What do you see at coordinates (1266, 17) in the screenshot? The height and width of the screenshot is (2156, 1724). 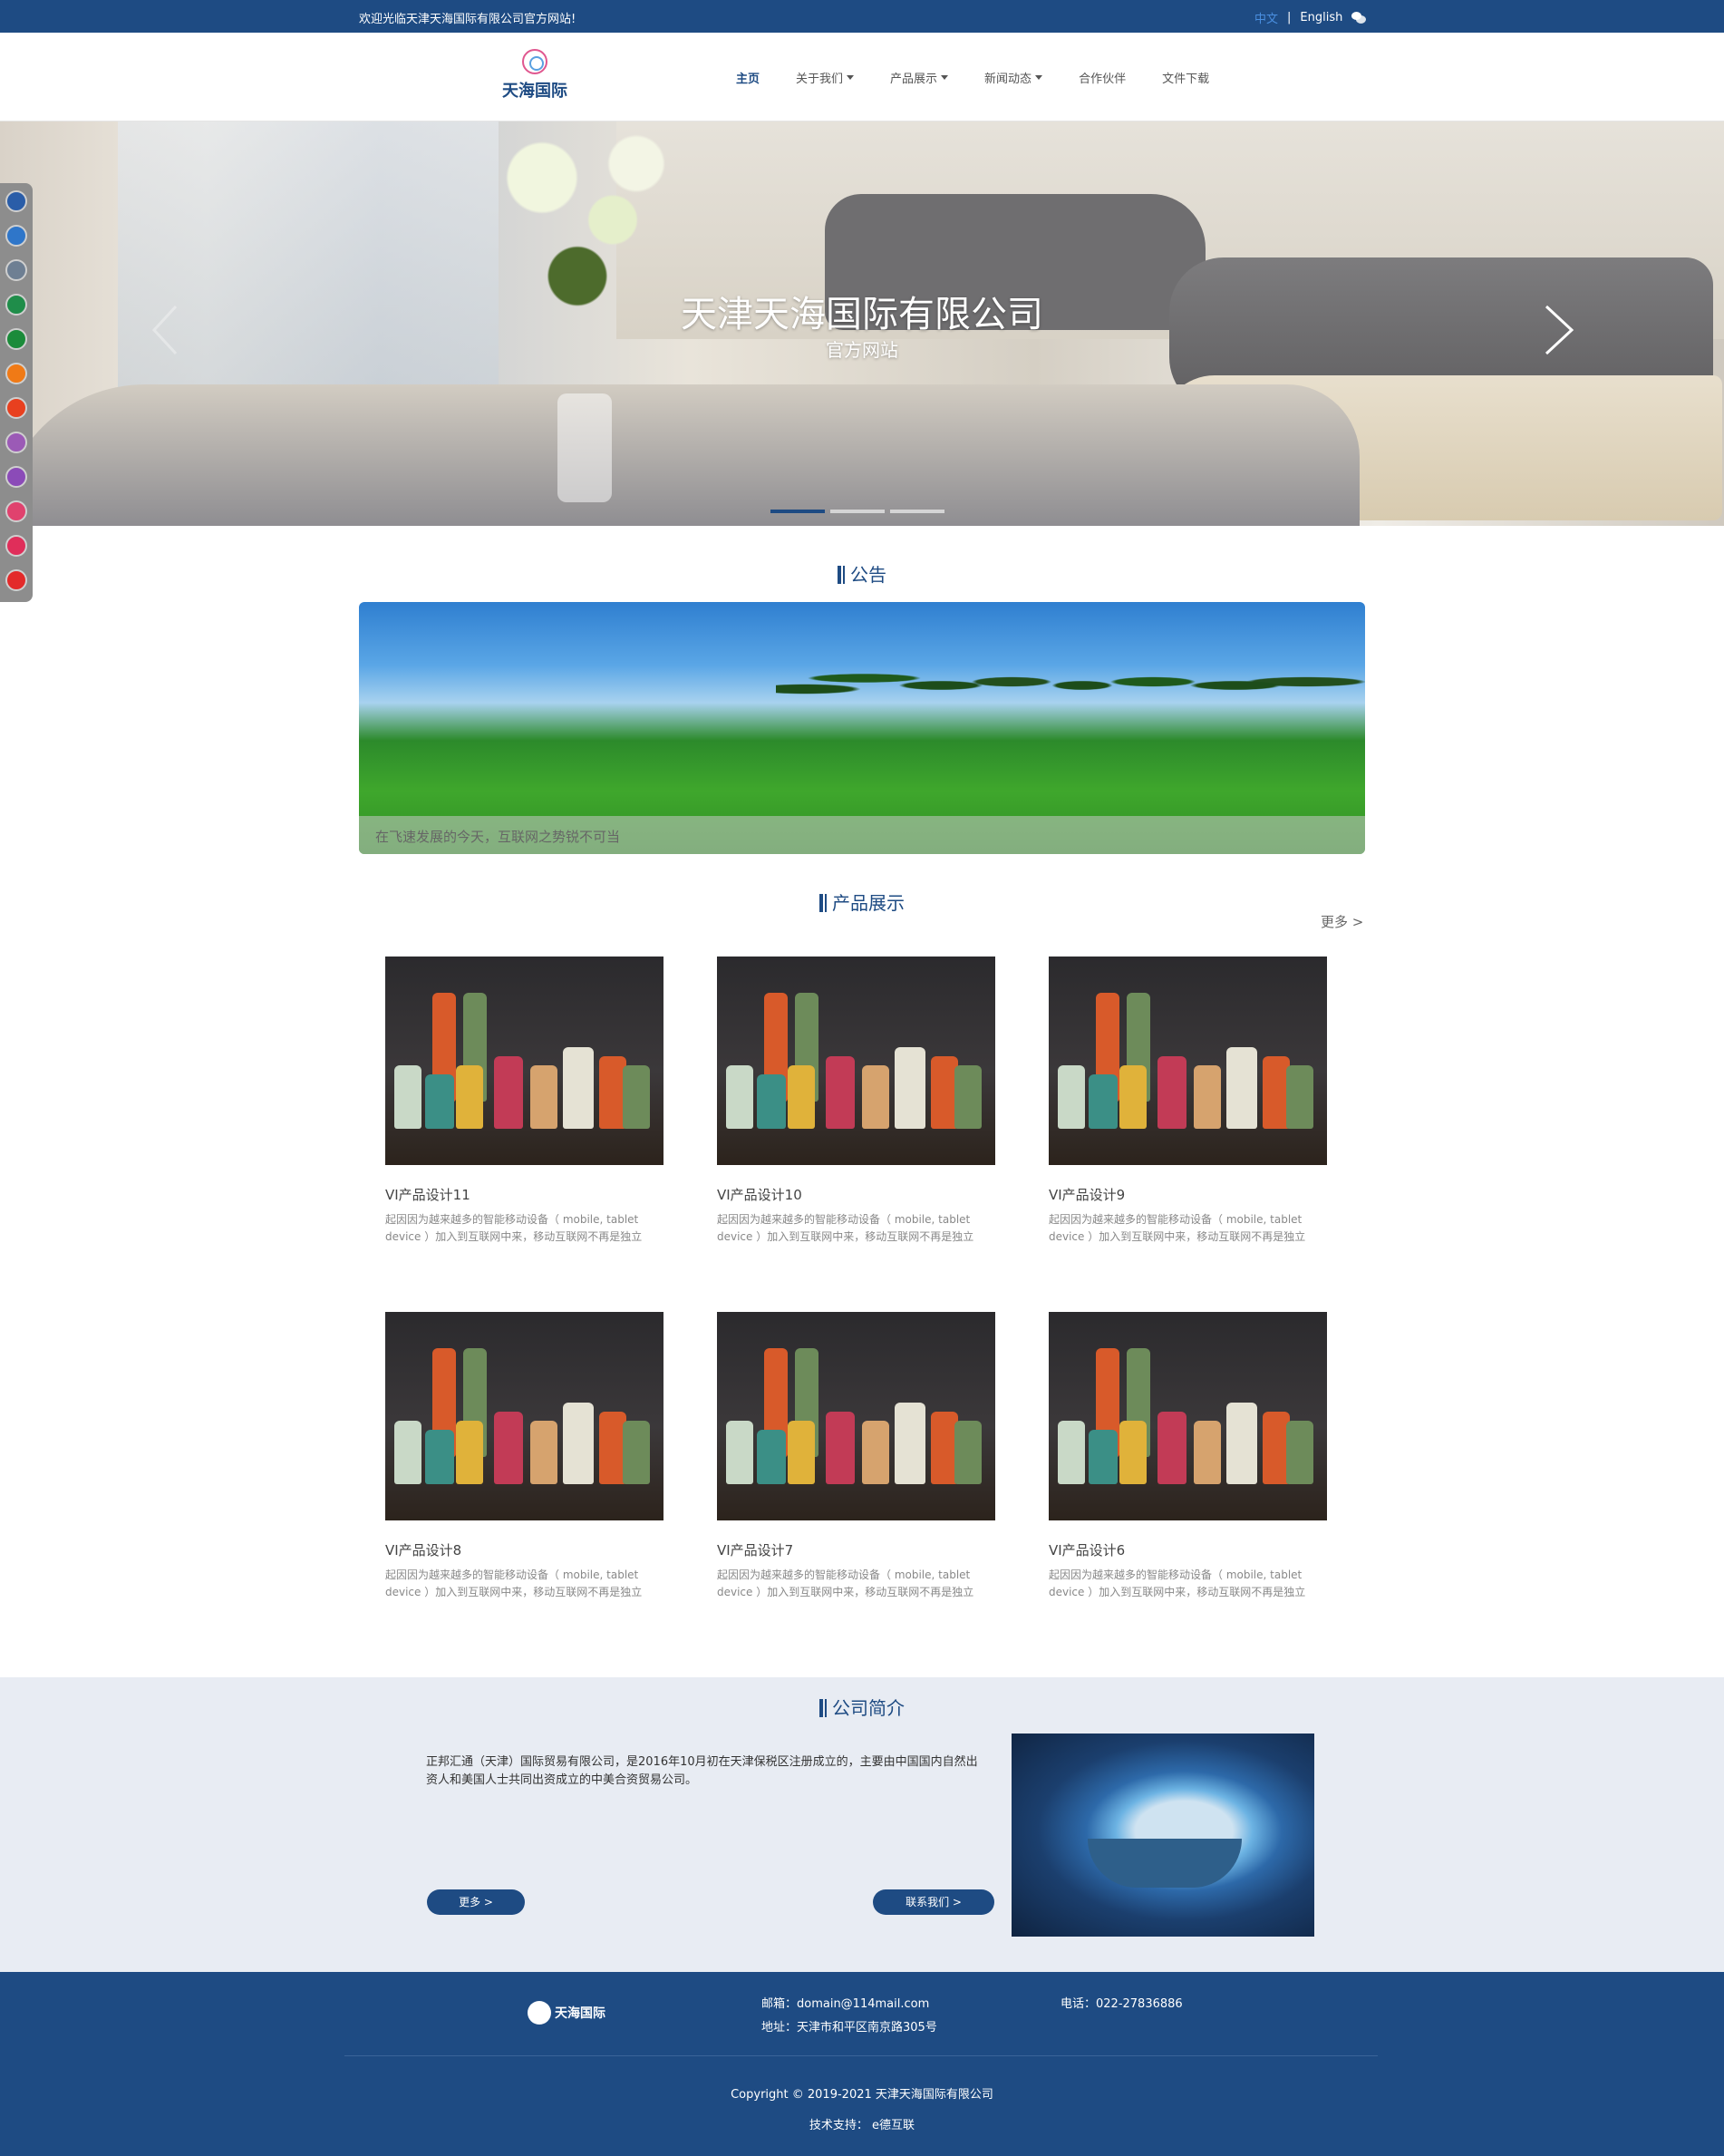 I see `lang-zh-link: 中文` at bounding box center [1266, 17].